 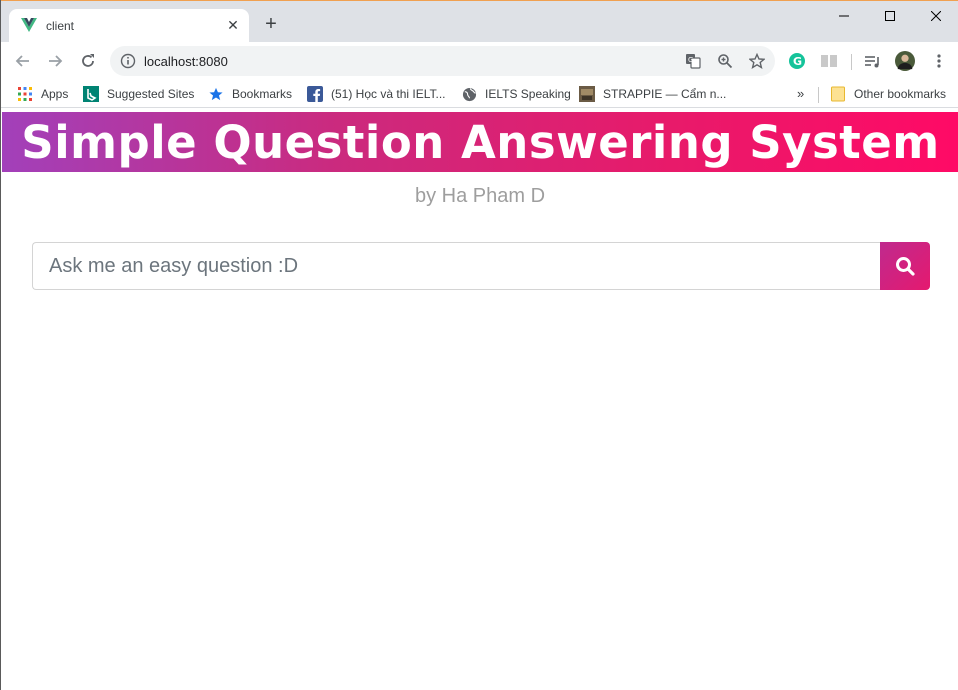 I want to click on globe-icon, so click(x=469, y=94).